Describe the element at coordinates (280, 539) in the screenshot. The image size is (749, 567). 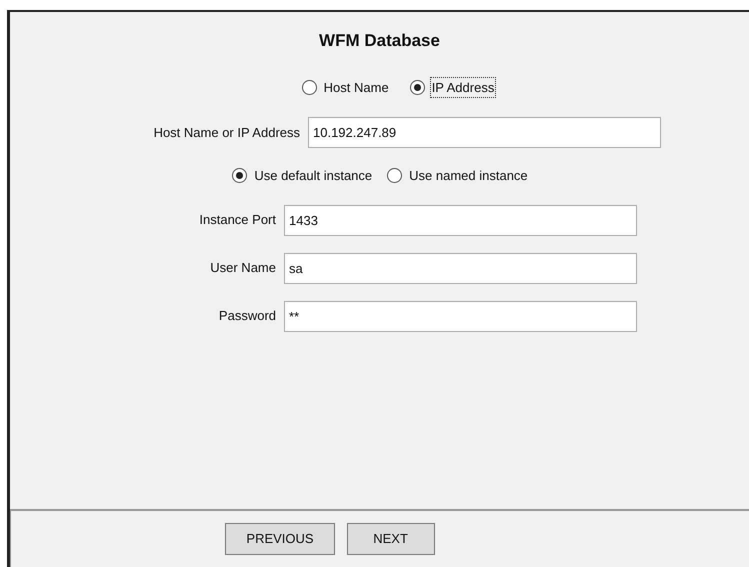
I see `nav-button: PREVIOUS` at that location.